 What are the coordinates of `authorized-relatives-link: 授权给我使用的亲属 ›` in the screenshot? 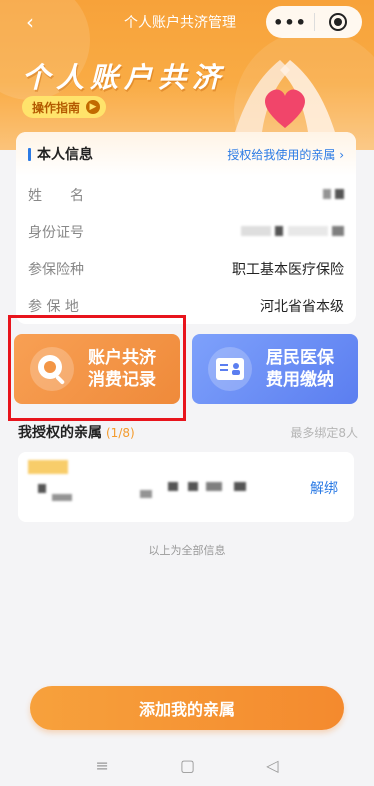 It's located at (285, 154).